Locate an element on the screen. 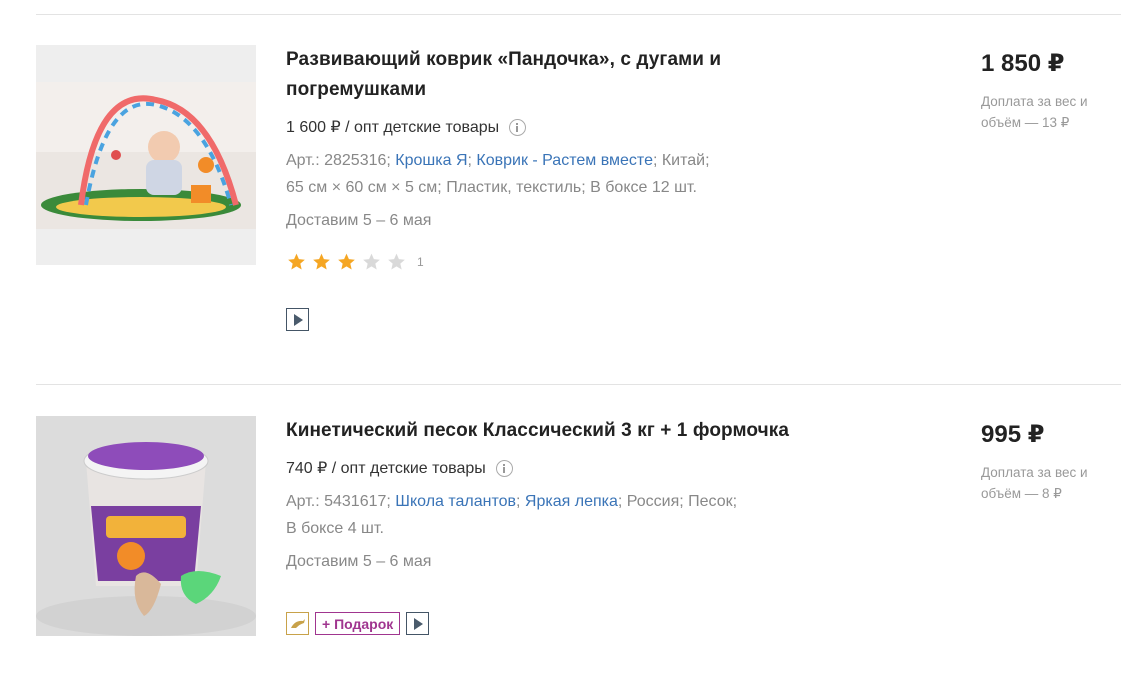 The image size is (1121, 674). product-price: 995 ₽ is located at coordinates (1013, 434).